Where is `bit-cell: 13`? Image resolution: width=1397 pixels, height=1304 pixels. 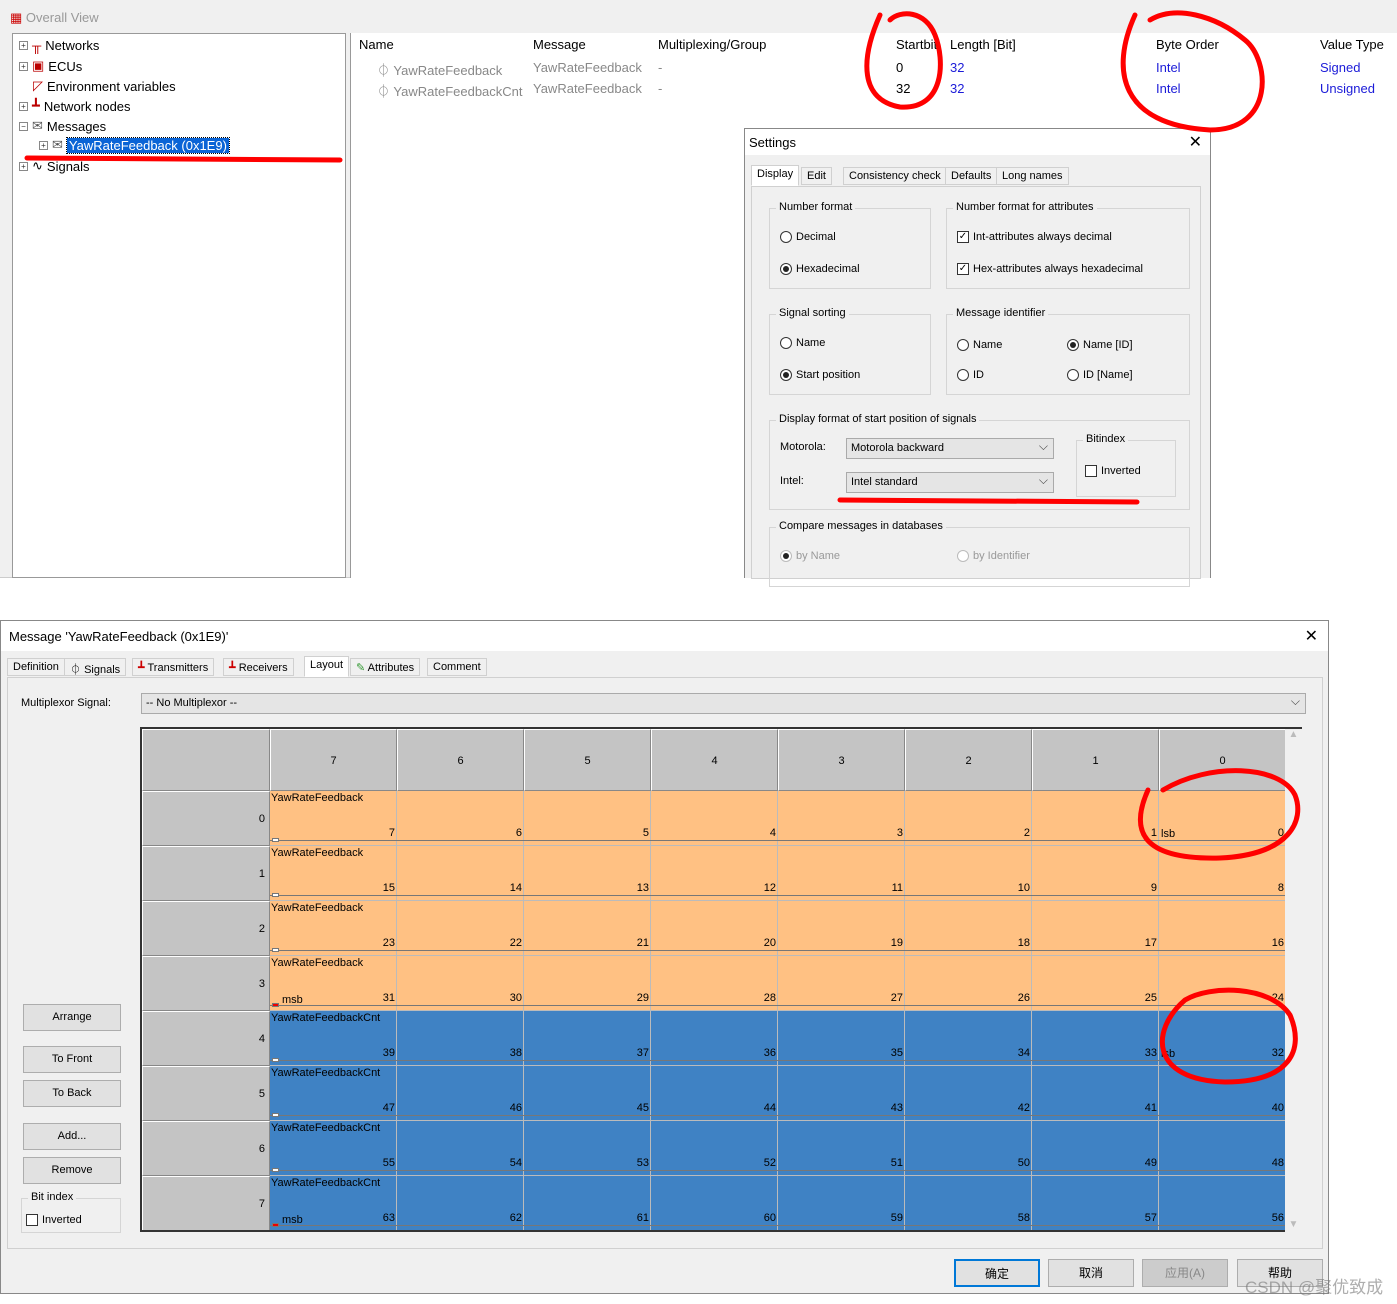
bit-cell: 13 is located at coordinates (587, 873).